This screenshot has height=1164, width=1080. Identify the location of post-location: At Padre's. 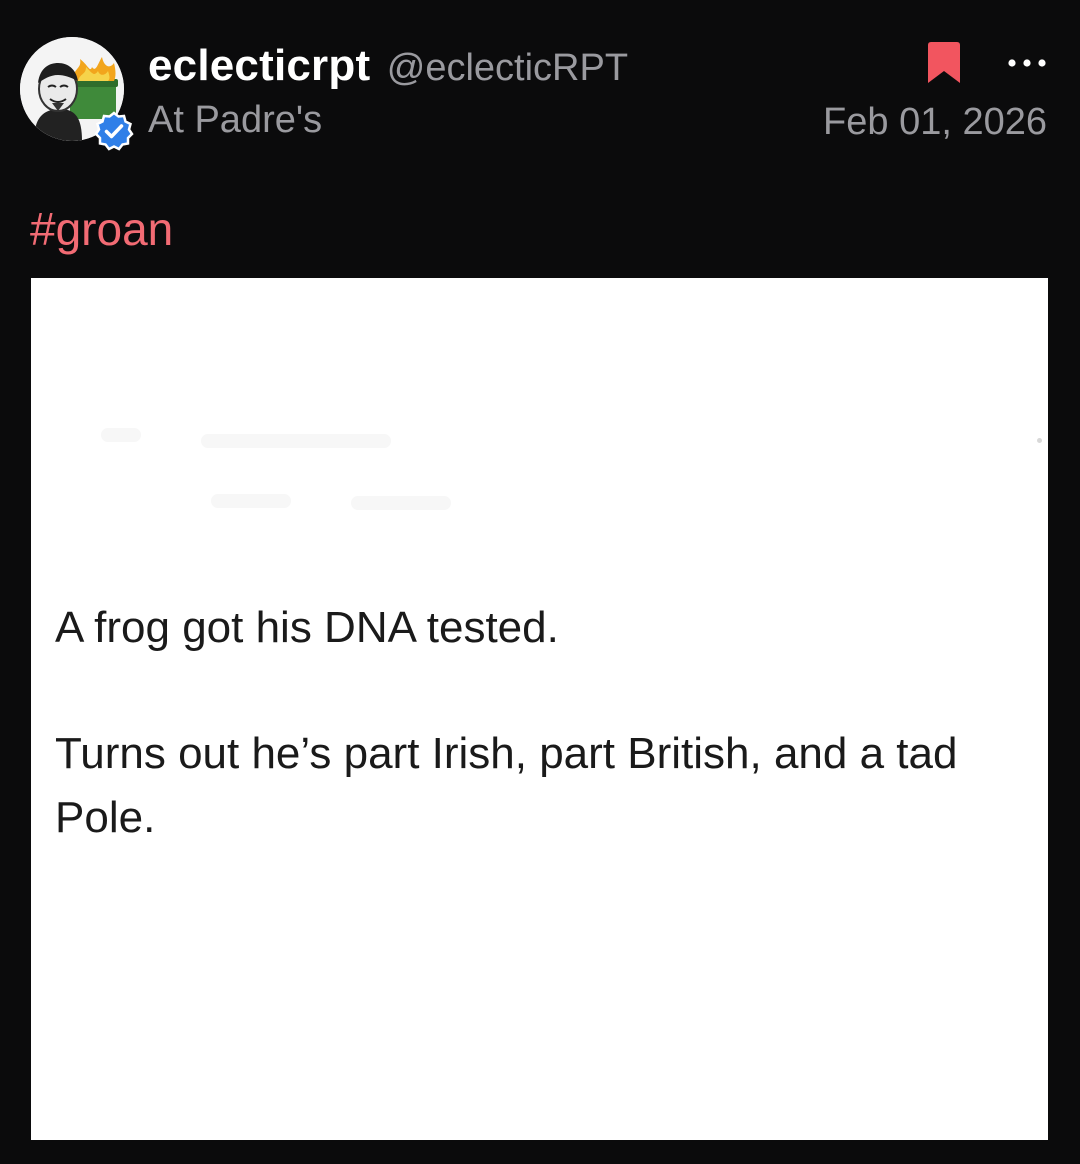
(235, 120).